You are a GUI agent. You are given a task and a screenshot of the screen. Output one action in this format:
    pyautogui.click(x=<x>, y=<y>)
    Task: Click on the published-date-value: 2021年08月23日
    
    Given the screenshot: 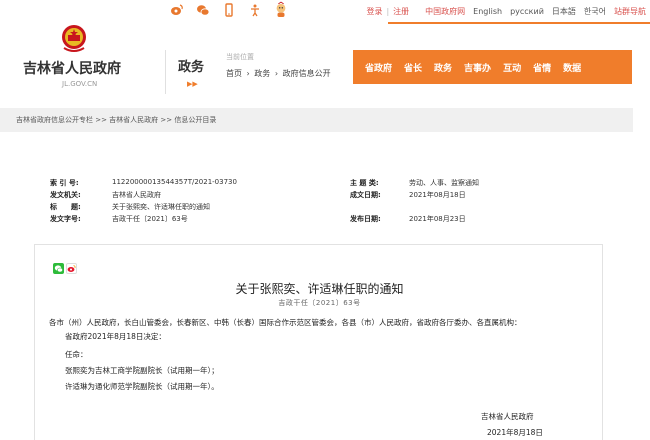 What is the action you would take?
    pyautogui.click(x=437, y=219)
    